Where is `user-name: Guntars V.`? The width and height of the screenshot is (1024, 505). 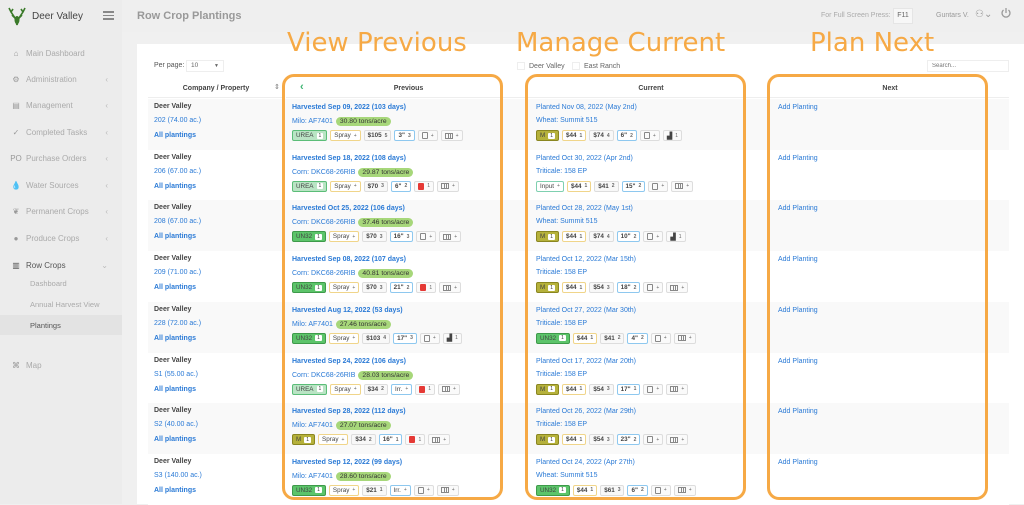
user-name: Guntars V. is located at coordinates (952, 15).